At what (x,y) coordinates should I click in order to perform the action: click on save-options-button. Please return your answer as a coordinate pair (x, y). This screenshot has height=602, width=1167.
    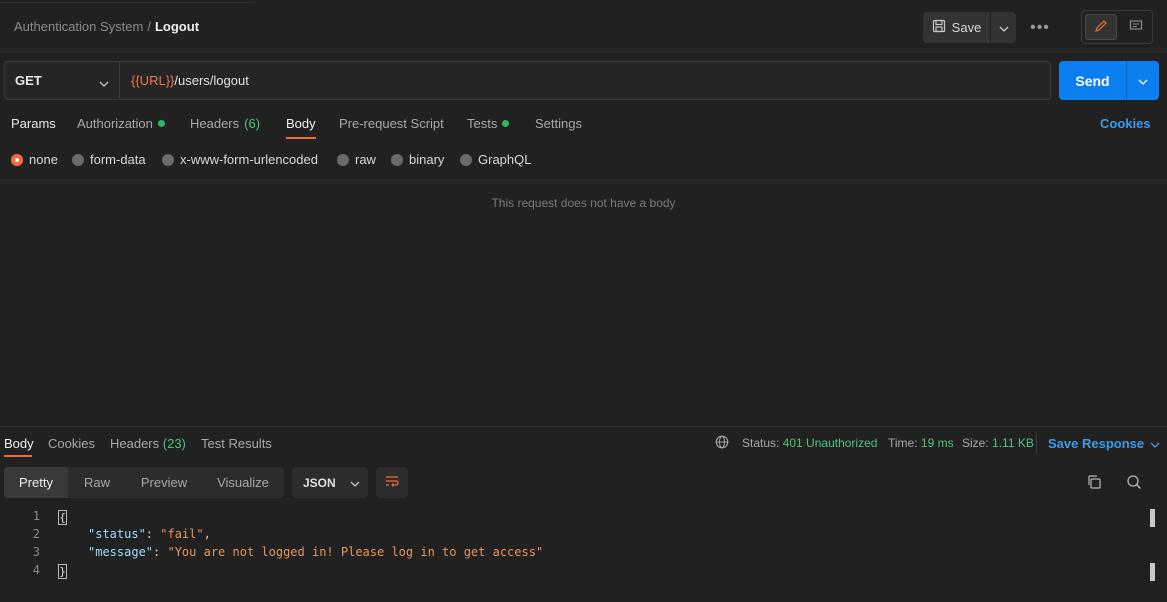
    Looking at the image, I should click on (1003, 27).